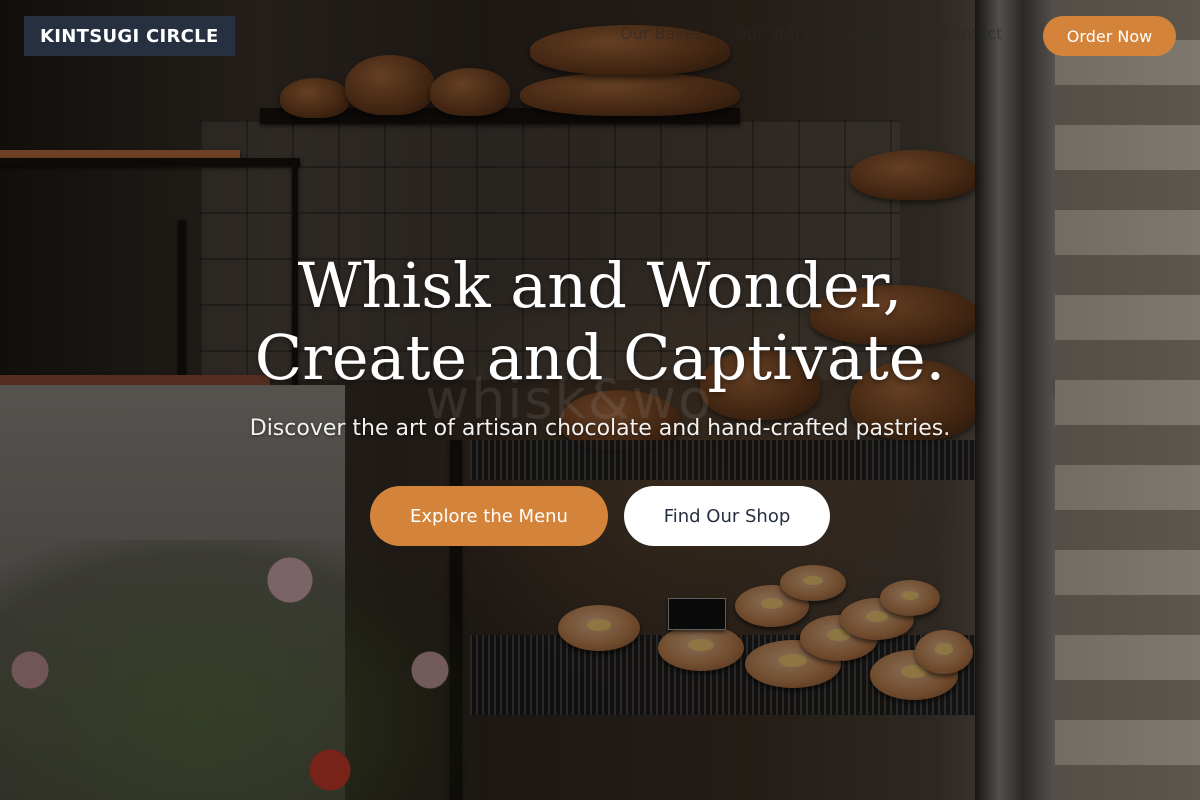  What do you see at coordinates (600, 285) in the screenshot?
I see `headline-line-1: Whisk and Wonder,` at bounding box center [600, 285].